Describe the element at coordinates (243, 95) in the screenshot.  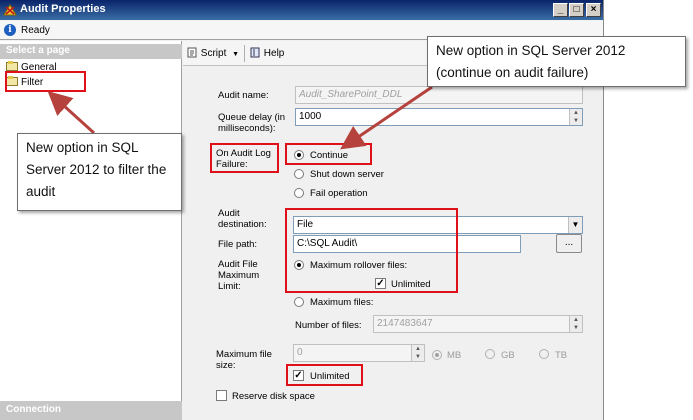
I see `audit-name-label: Audit name:` at that location.